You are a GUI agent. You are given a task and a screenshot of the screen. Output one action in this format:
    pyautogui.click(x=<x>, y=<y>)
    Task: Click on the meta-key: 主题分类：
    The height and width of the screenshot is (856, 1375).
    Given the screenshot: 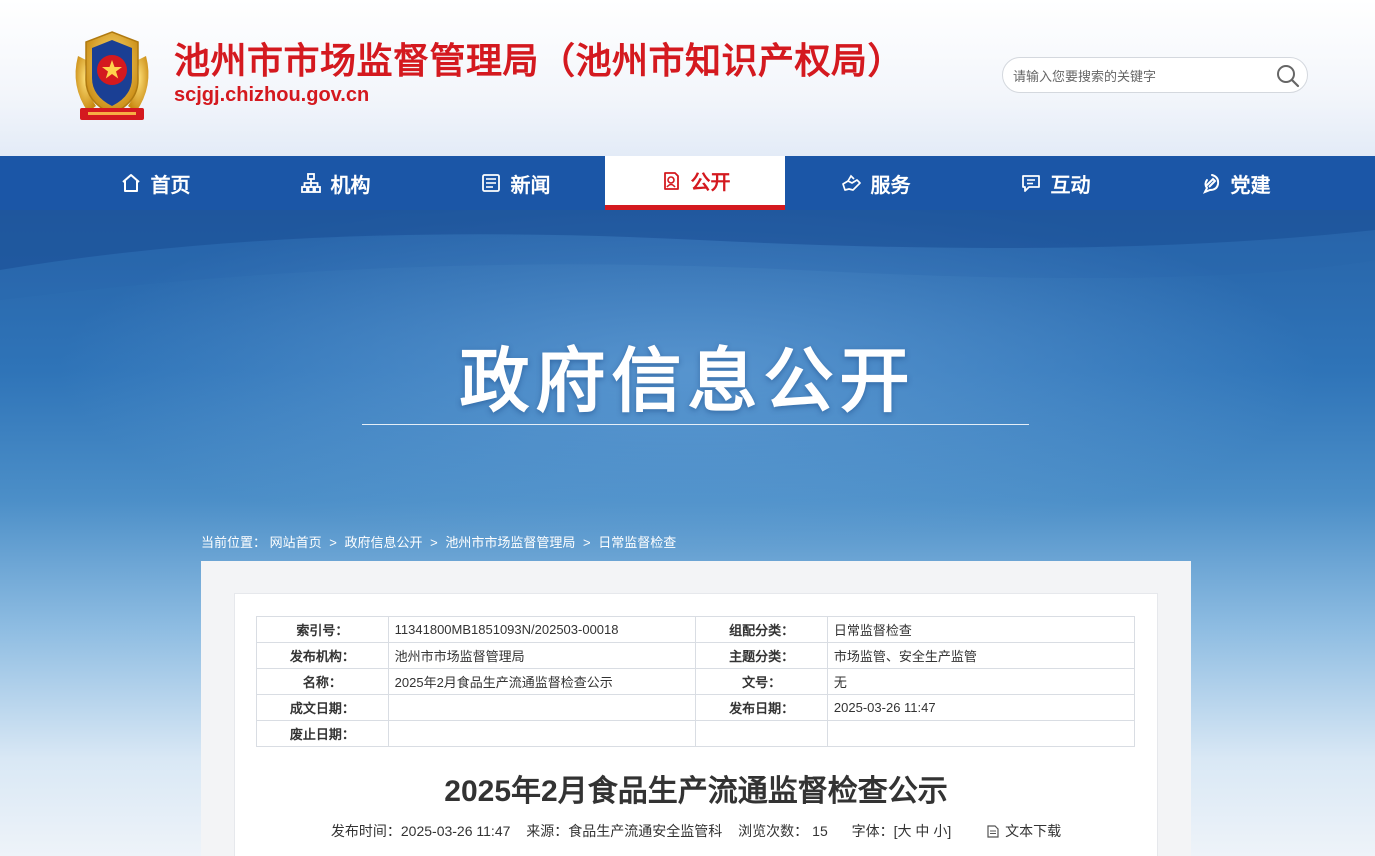 What is the action you would take?
    pyautogui.click(x=761, y=655)
    